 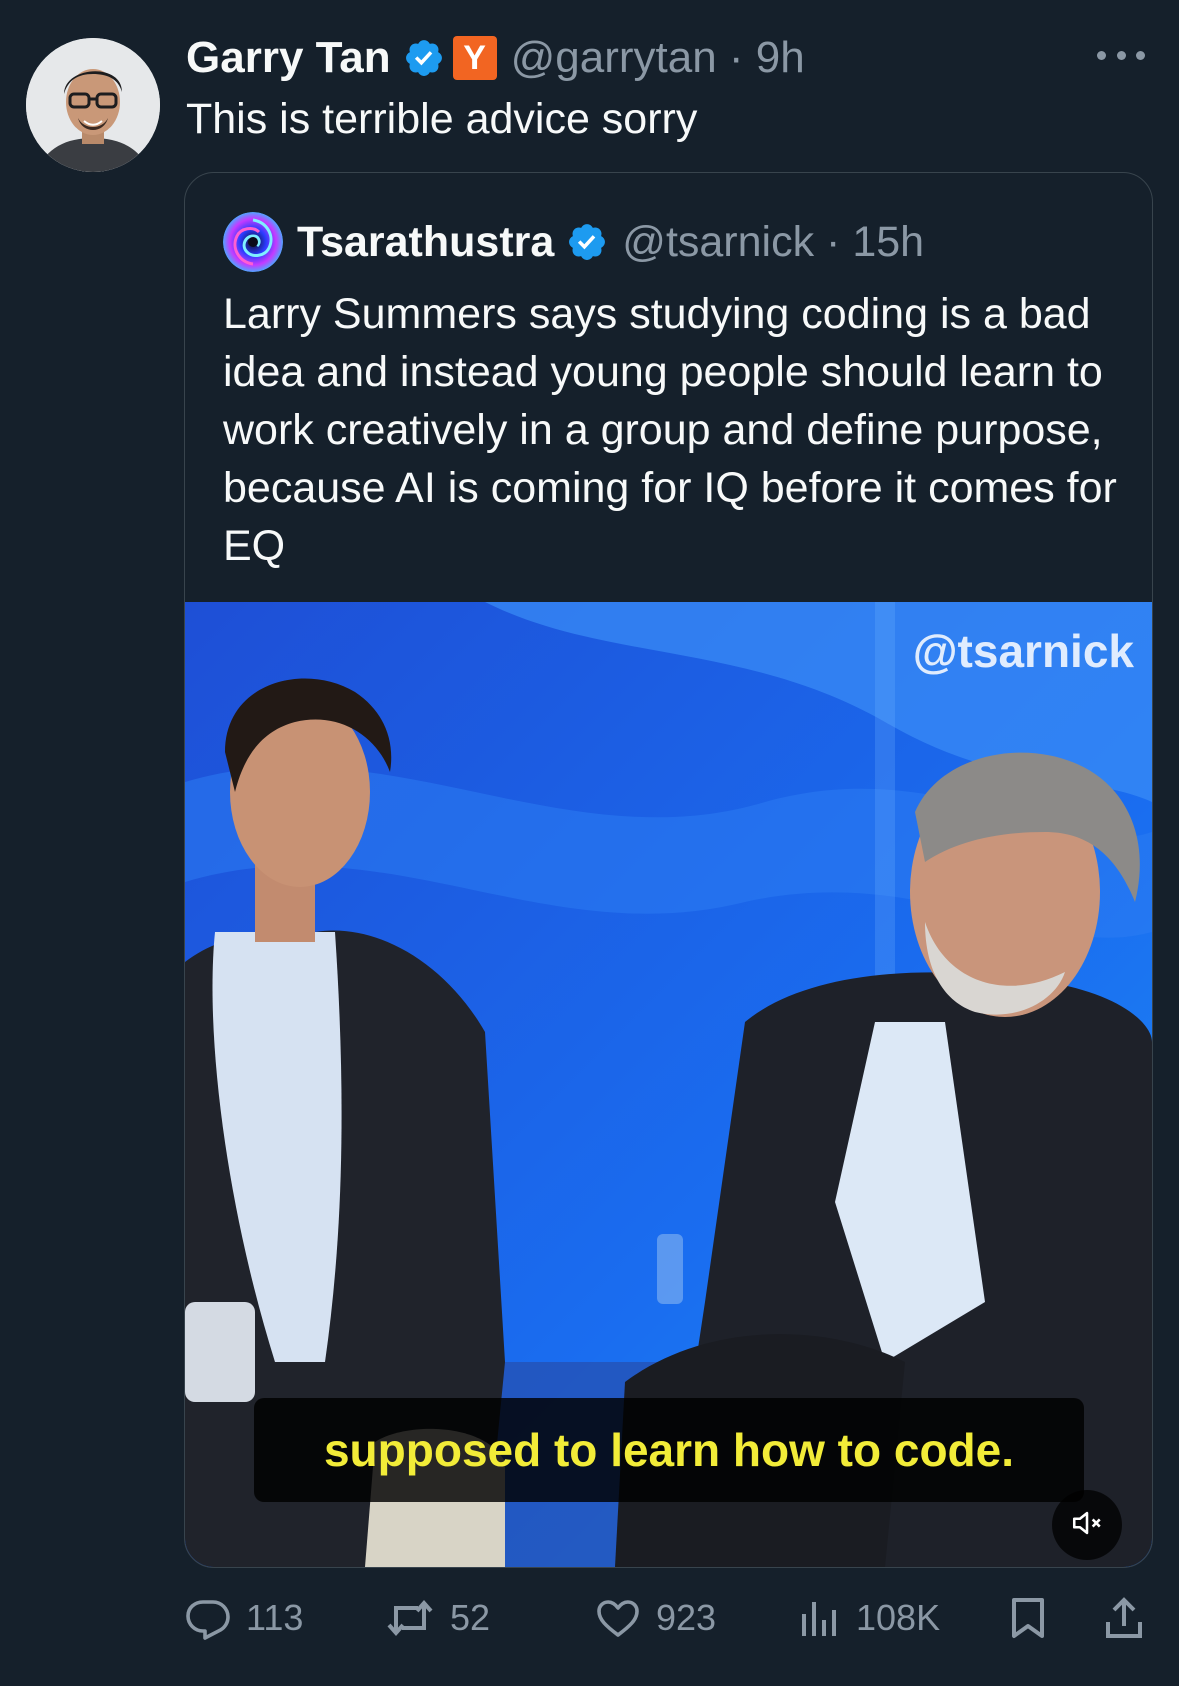 What do you see at coordinates (613, 57) in the screenshot?
I see `author-handle-text: @garrytan` at bounding box center [613, 57].